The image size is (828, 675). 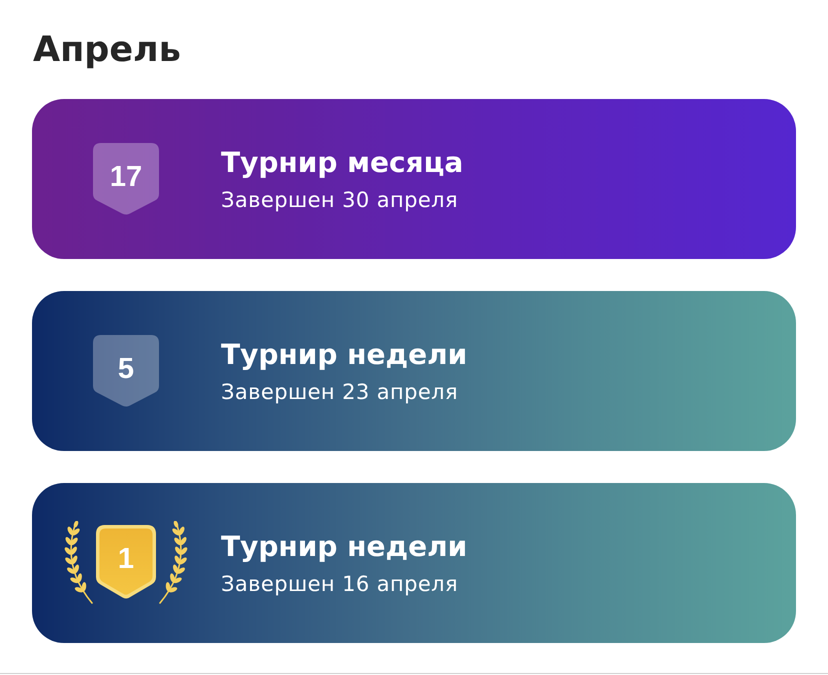 What do you see at coordinates (126, 562) in the screenshot?
I see `first-place-badge: 1` at bounding box center [126, 562].